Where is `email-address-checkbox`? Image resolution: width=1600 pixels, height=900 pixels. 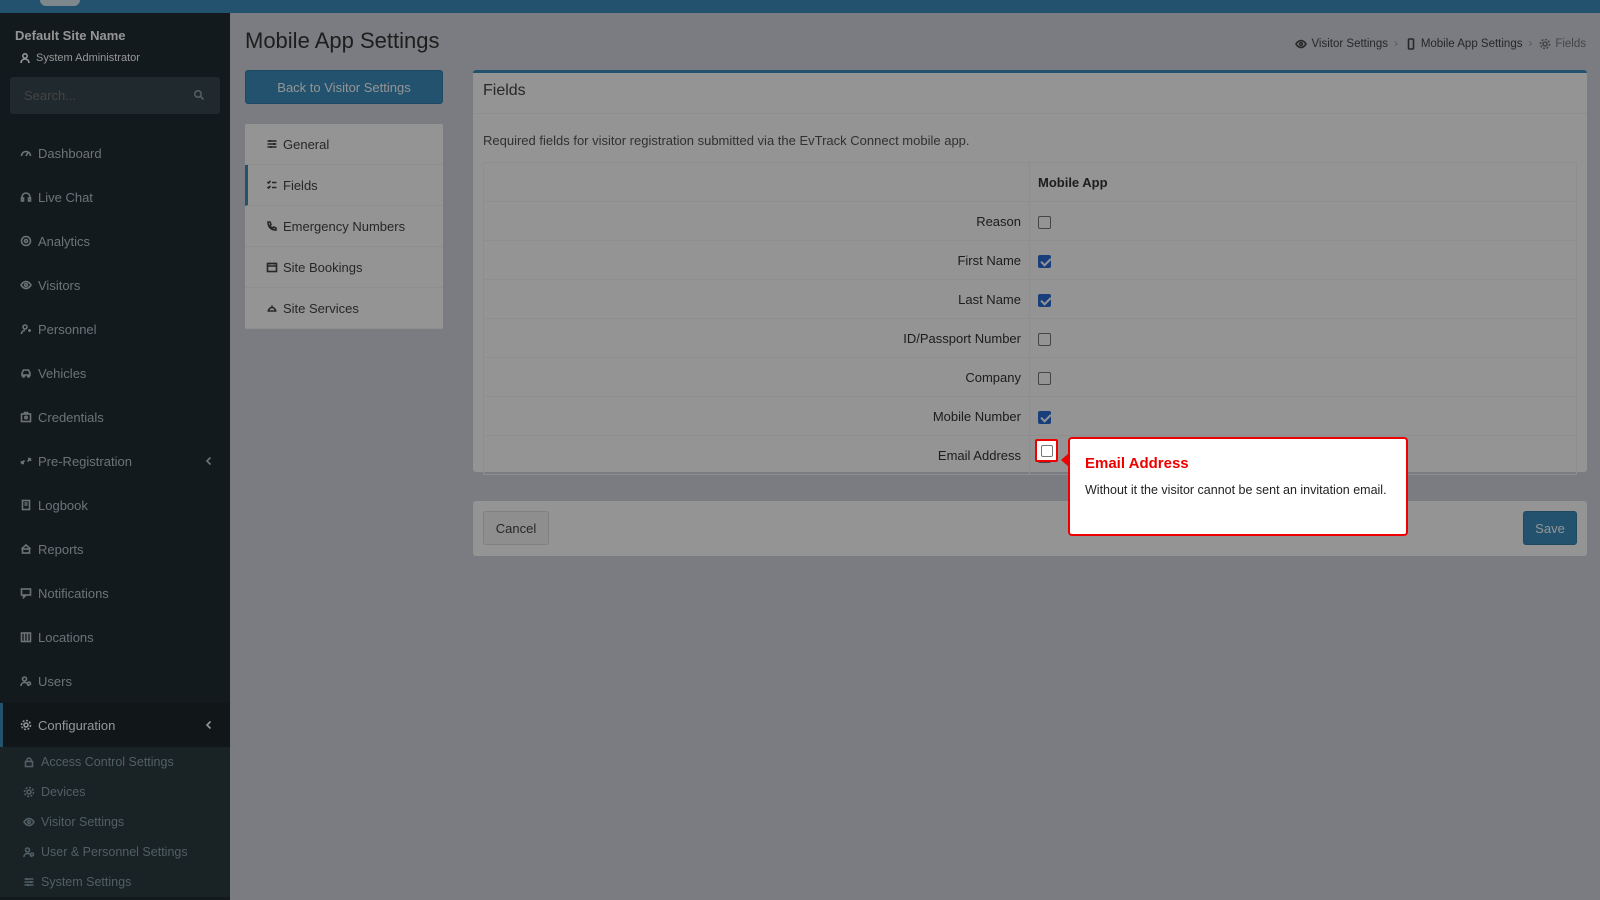
email-address-checkbox is located at coordinates (1046, 450).